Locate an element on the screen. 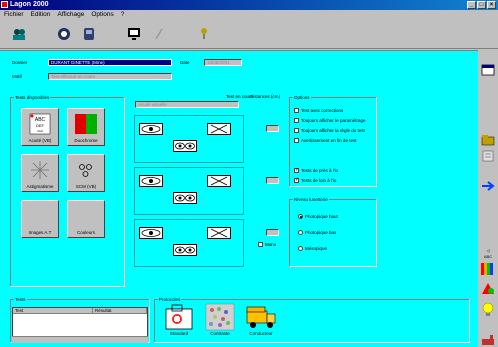 This screenshot has width=498, height=347. niveau-mesopique-radio is located at coordinates (300, 248).